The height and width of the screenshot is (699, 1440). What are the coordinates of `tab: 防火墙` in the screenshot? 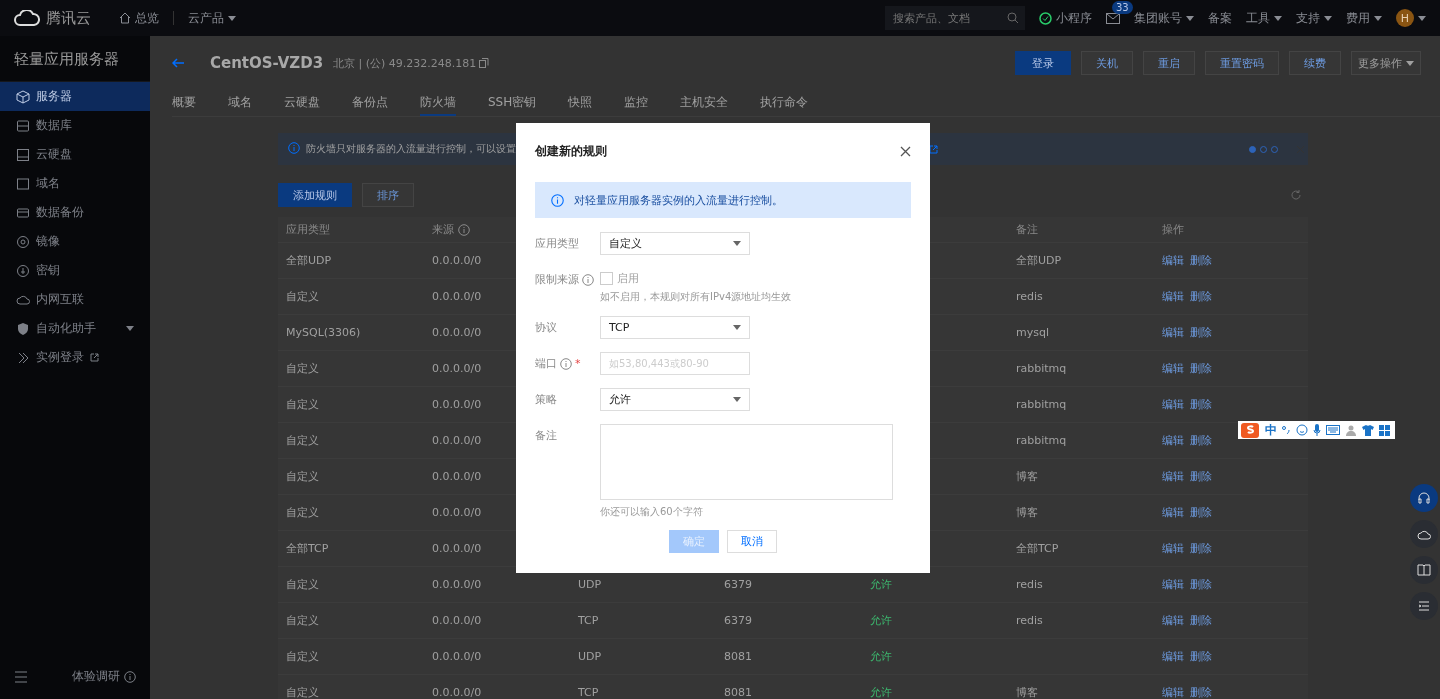 It's located at (438, 103).